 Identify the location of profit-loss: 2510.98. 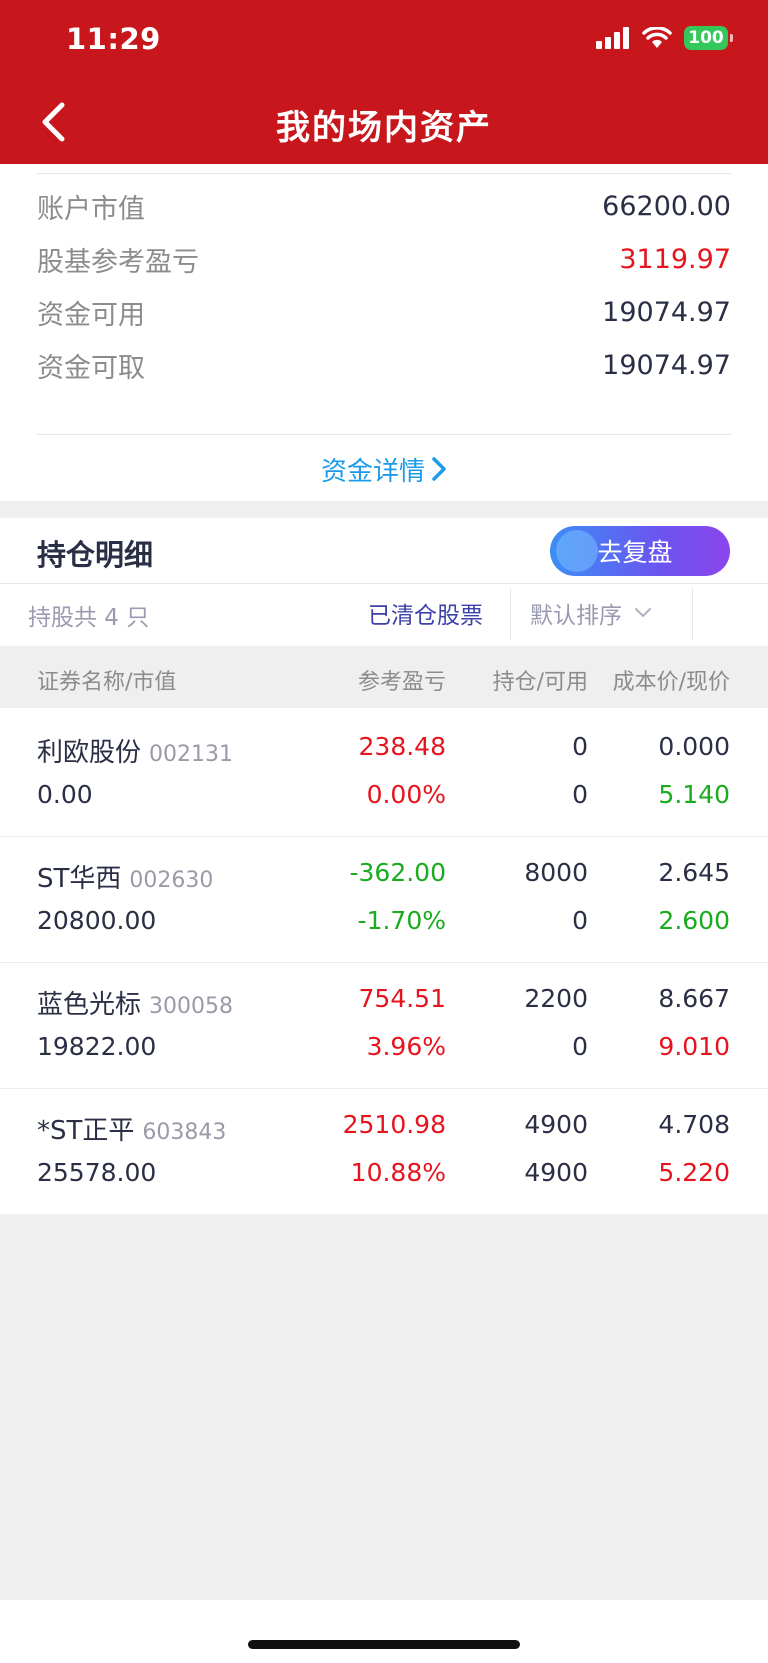
(394, 1124).